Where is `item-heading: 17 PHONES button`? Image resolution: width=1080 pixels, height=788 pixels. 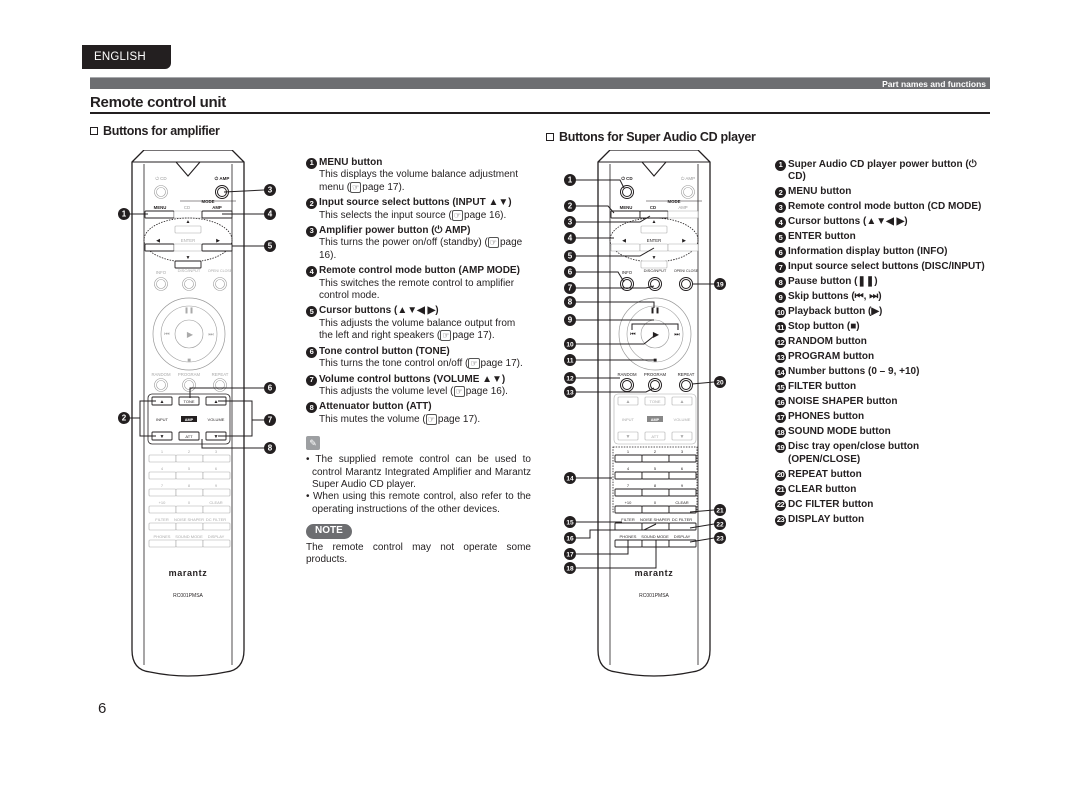
item-heading: 17 PHONES button is located at coordinates (880, 417).